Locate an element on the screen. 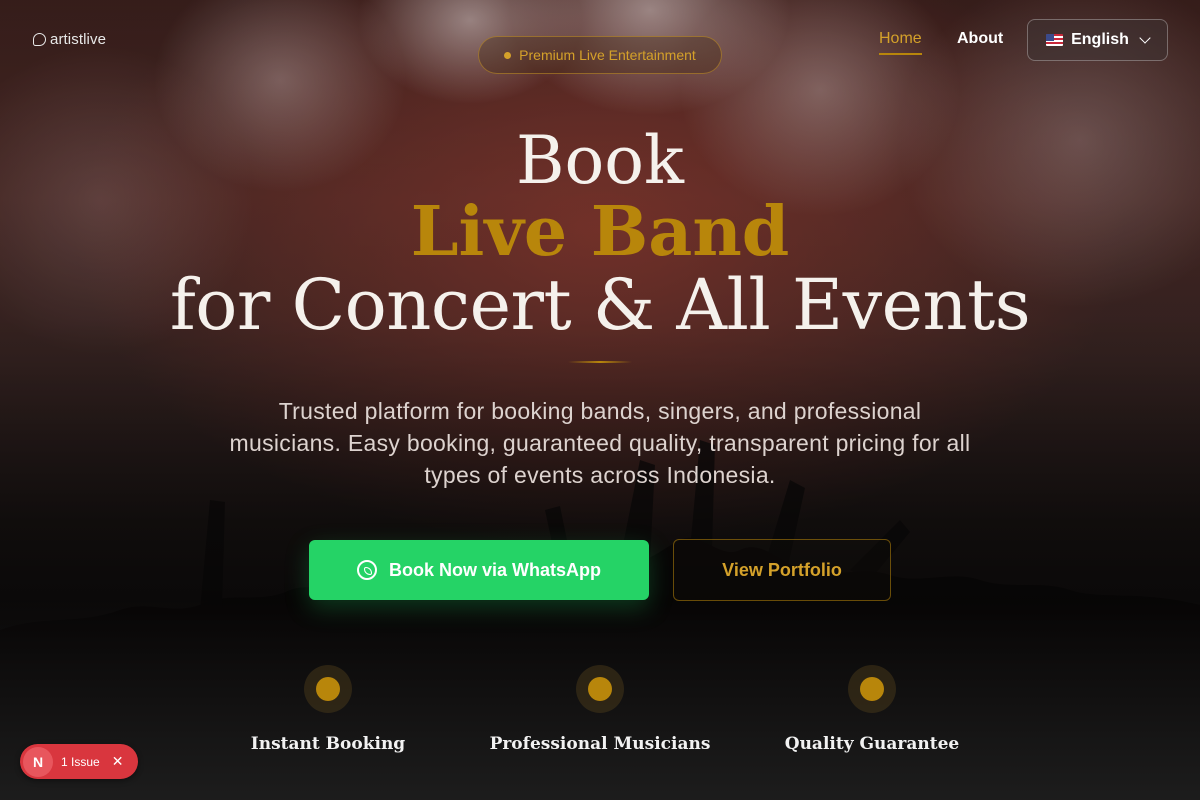 The image size is (1200, 800). hero-title-line-1: Book is located at coordinates (600, 160).